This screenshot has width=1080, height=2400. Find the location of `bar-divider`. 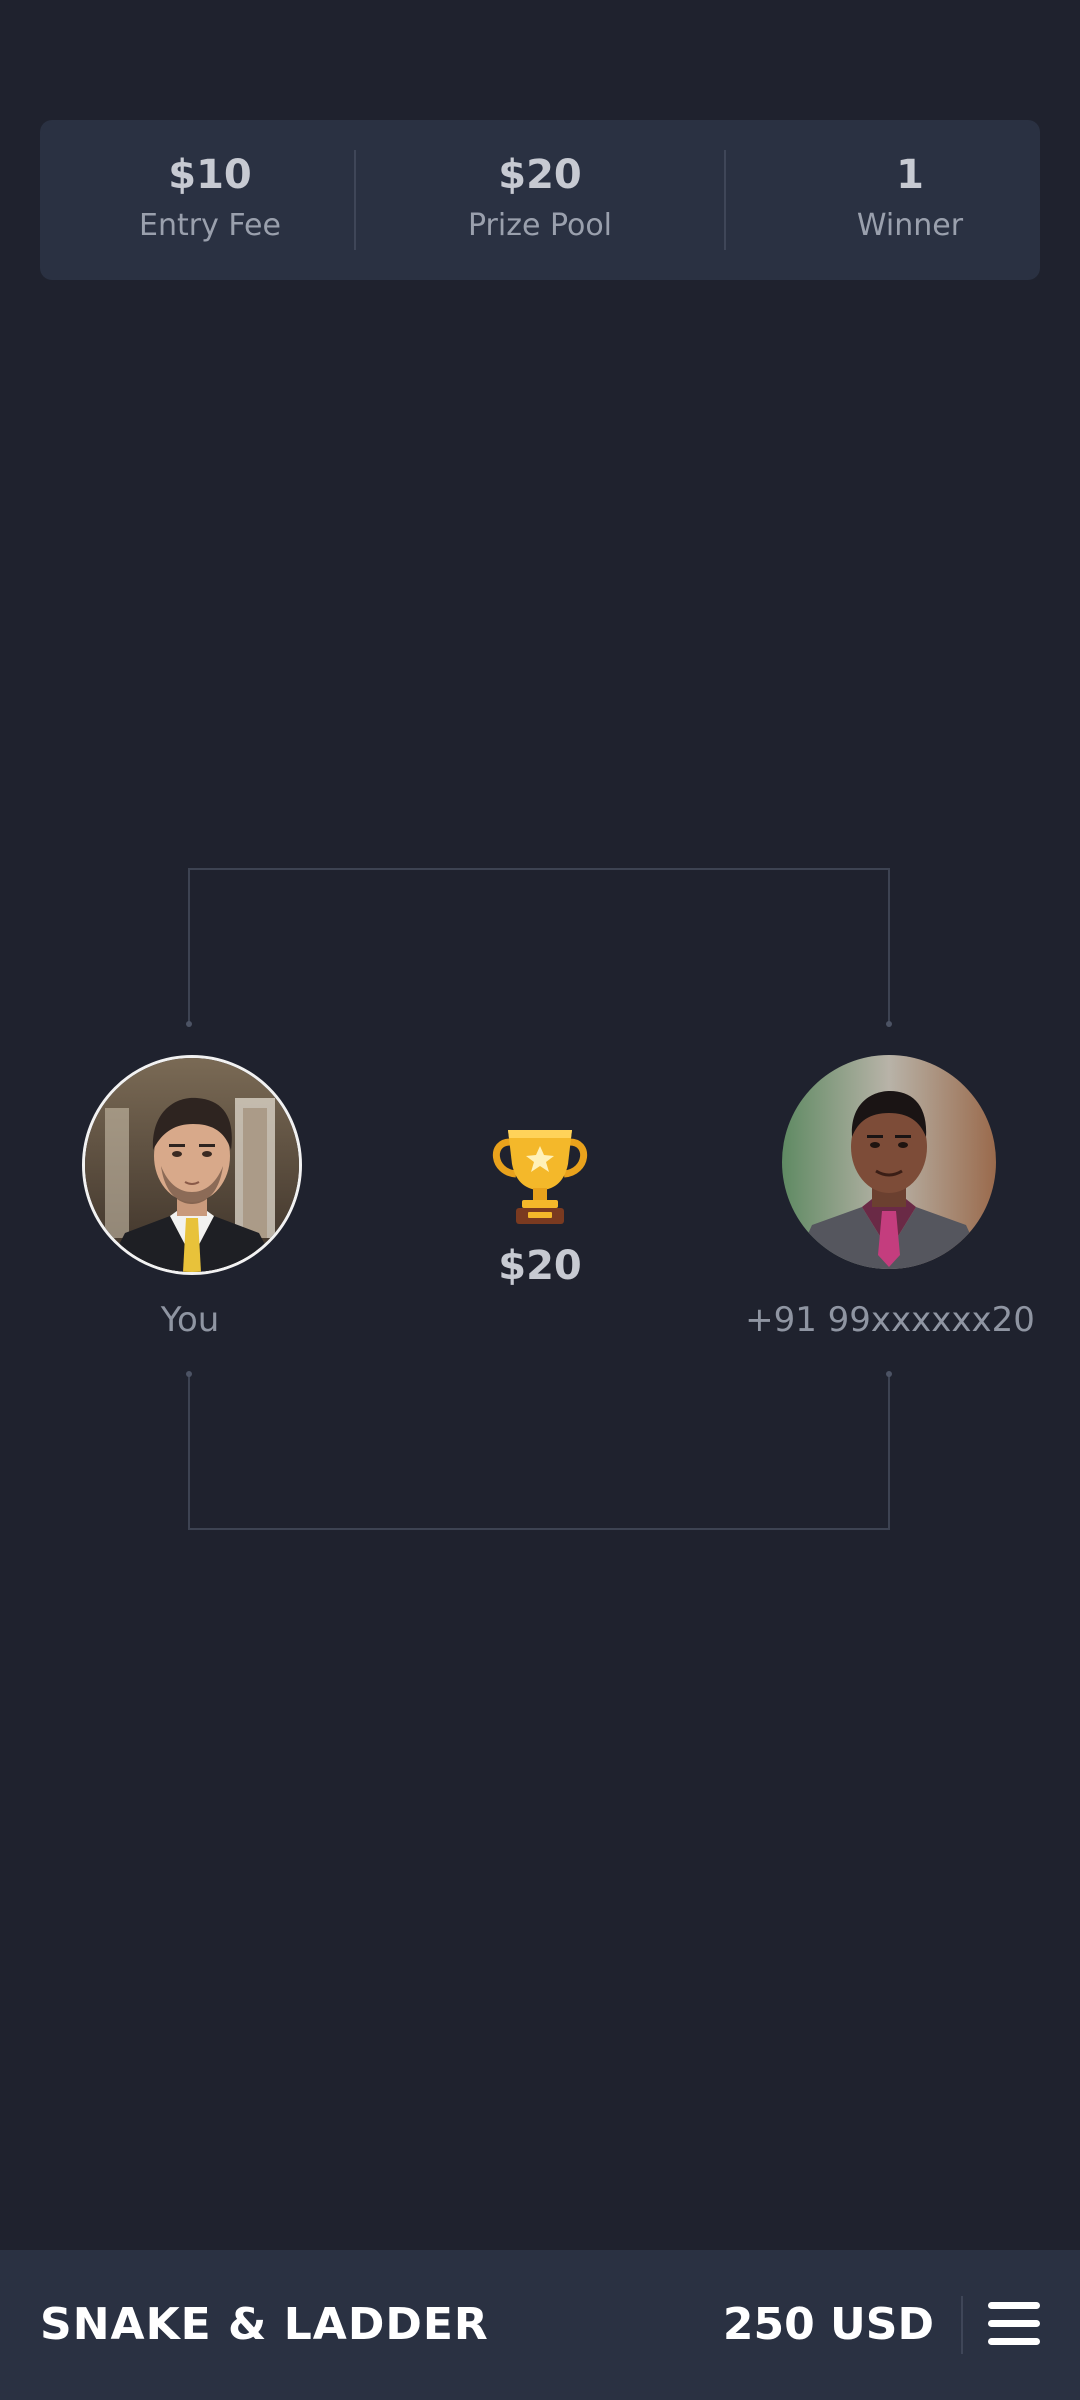

bar-divider is located at coordinates (962, 2325).